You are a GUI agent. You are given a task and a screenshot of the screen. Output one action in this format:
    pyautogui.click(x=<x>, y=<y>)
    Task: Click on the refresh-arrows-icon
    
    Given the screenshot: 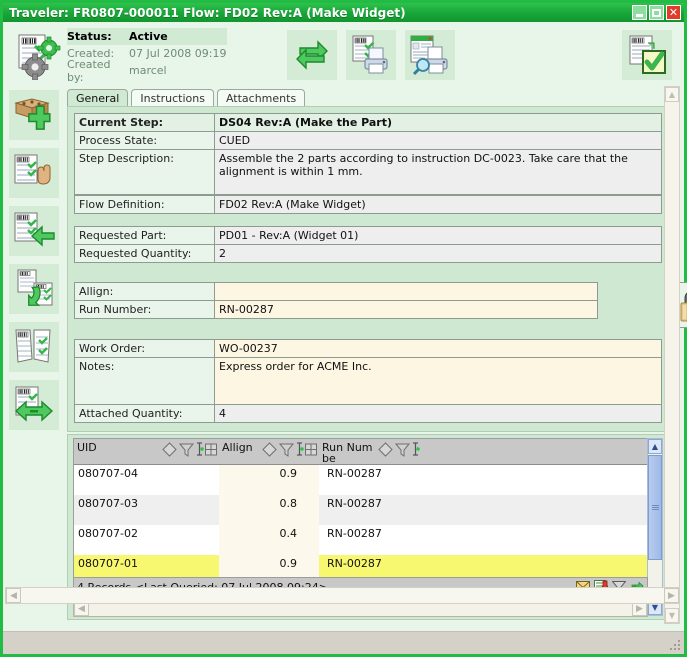 What is the action you would take?
    pyautogui.click(x=312, y=55)
    